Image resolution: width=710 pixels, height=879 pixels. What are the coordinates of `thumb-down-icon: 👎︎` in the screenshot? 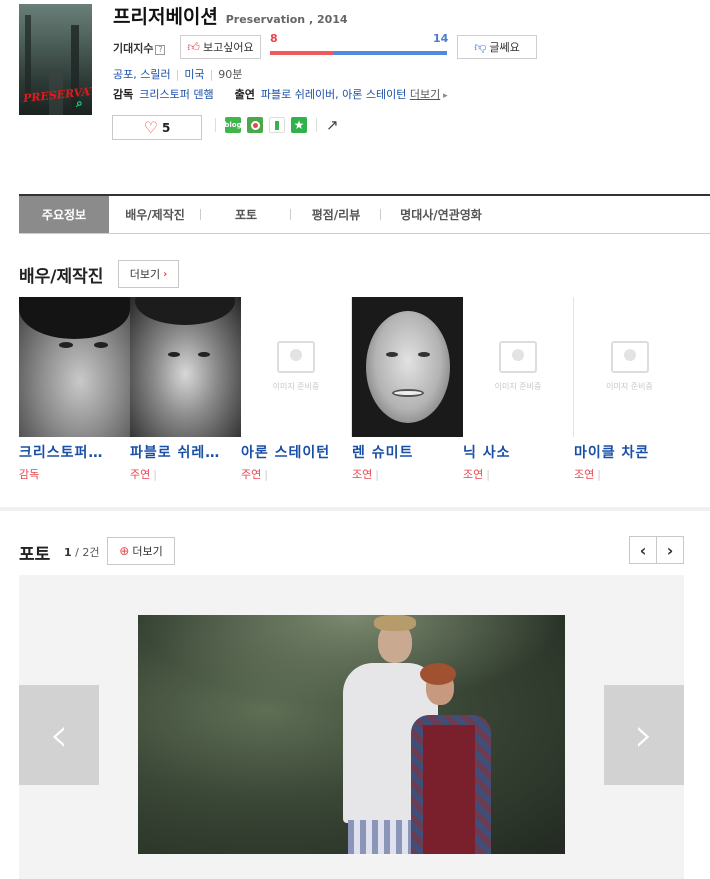 It's located at (480, 46).